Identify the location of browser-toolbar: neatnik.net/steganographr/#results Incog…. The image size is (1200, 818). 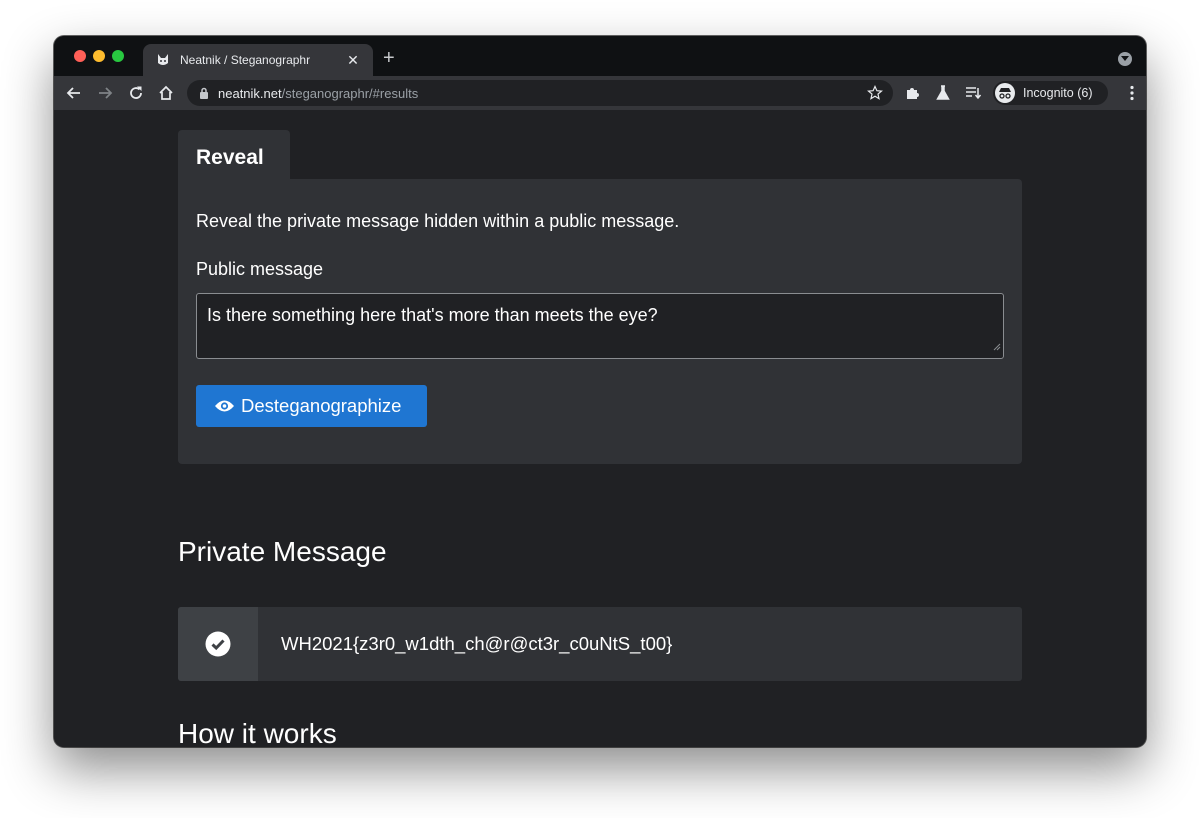
(600, 93).